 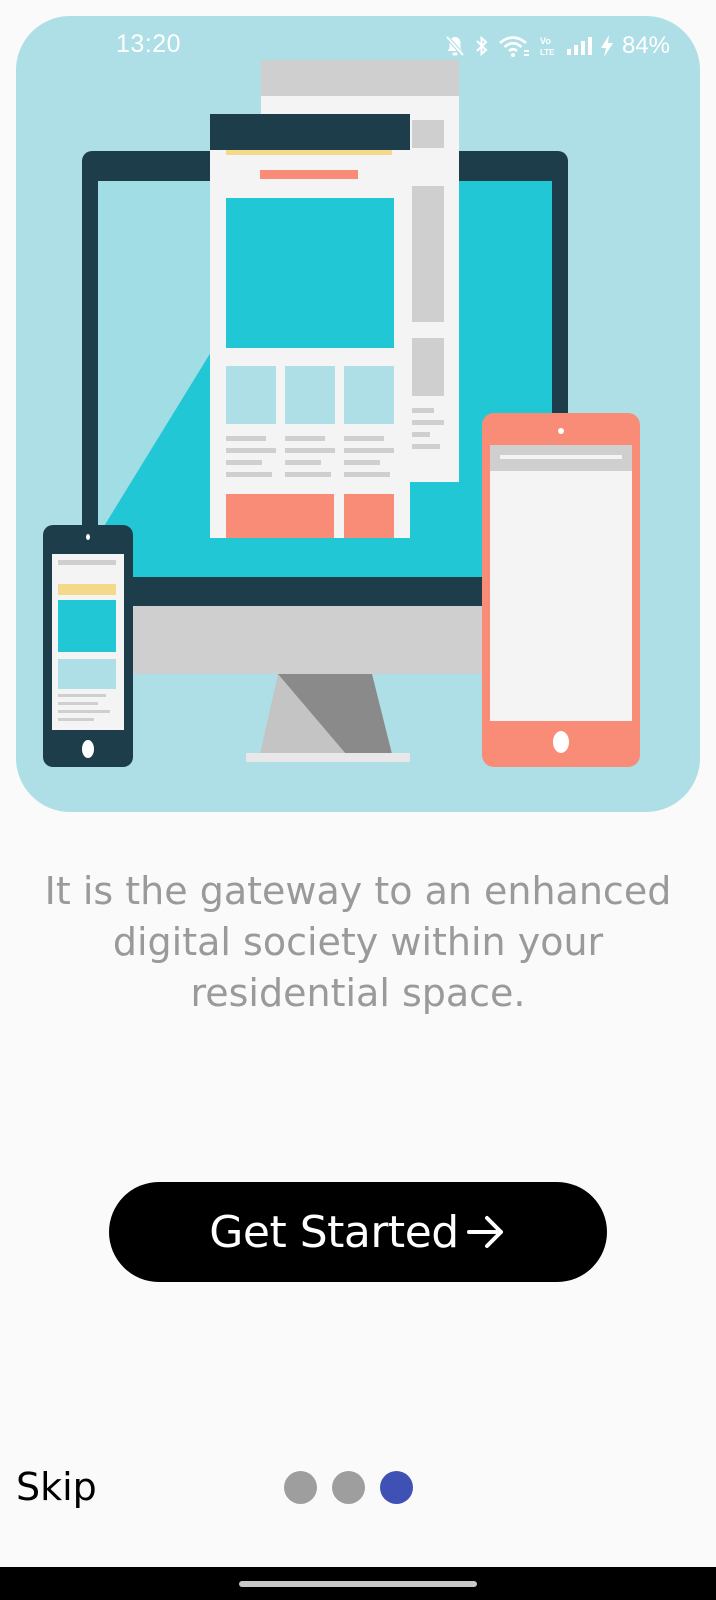 I want to click on volte-icon: Vo LTE, so click(x=548, y=46).